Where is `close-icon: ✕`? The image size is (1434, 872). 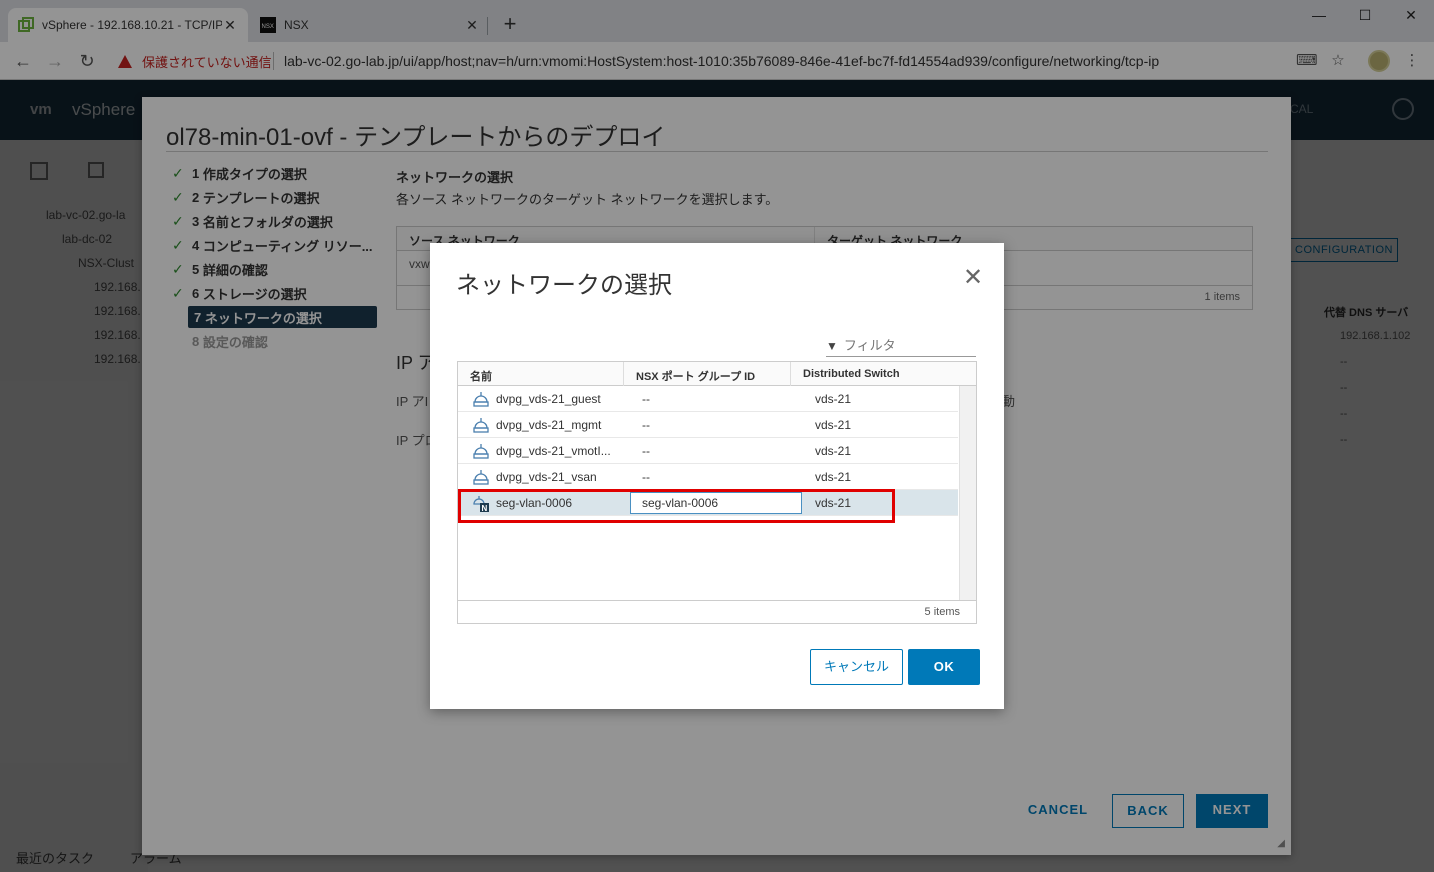
close-icon: ✕ is located at coordinates (973, 278).